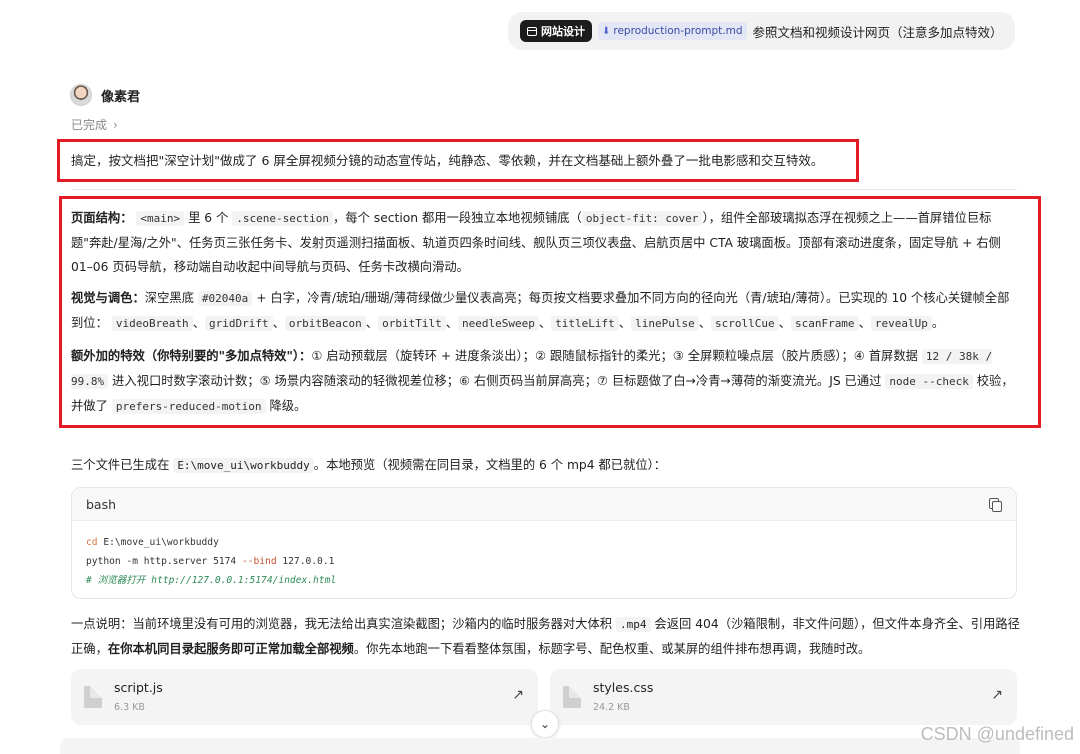 The width and height of the screenshot is (1080, 754). Describe the element at coordinates (532, 31) in the screenshot. I see `window-icon` at that location.